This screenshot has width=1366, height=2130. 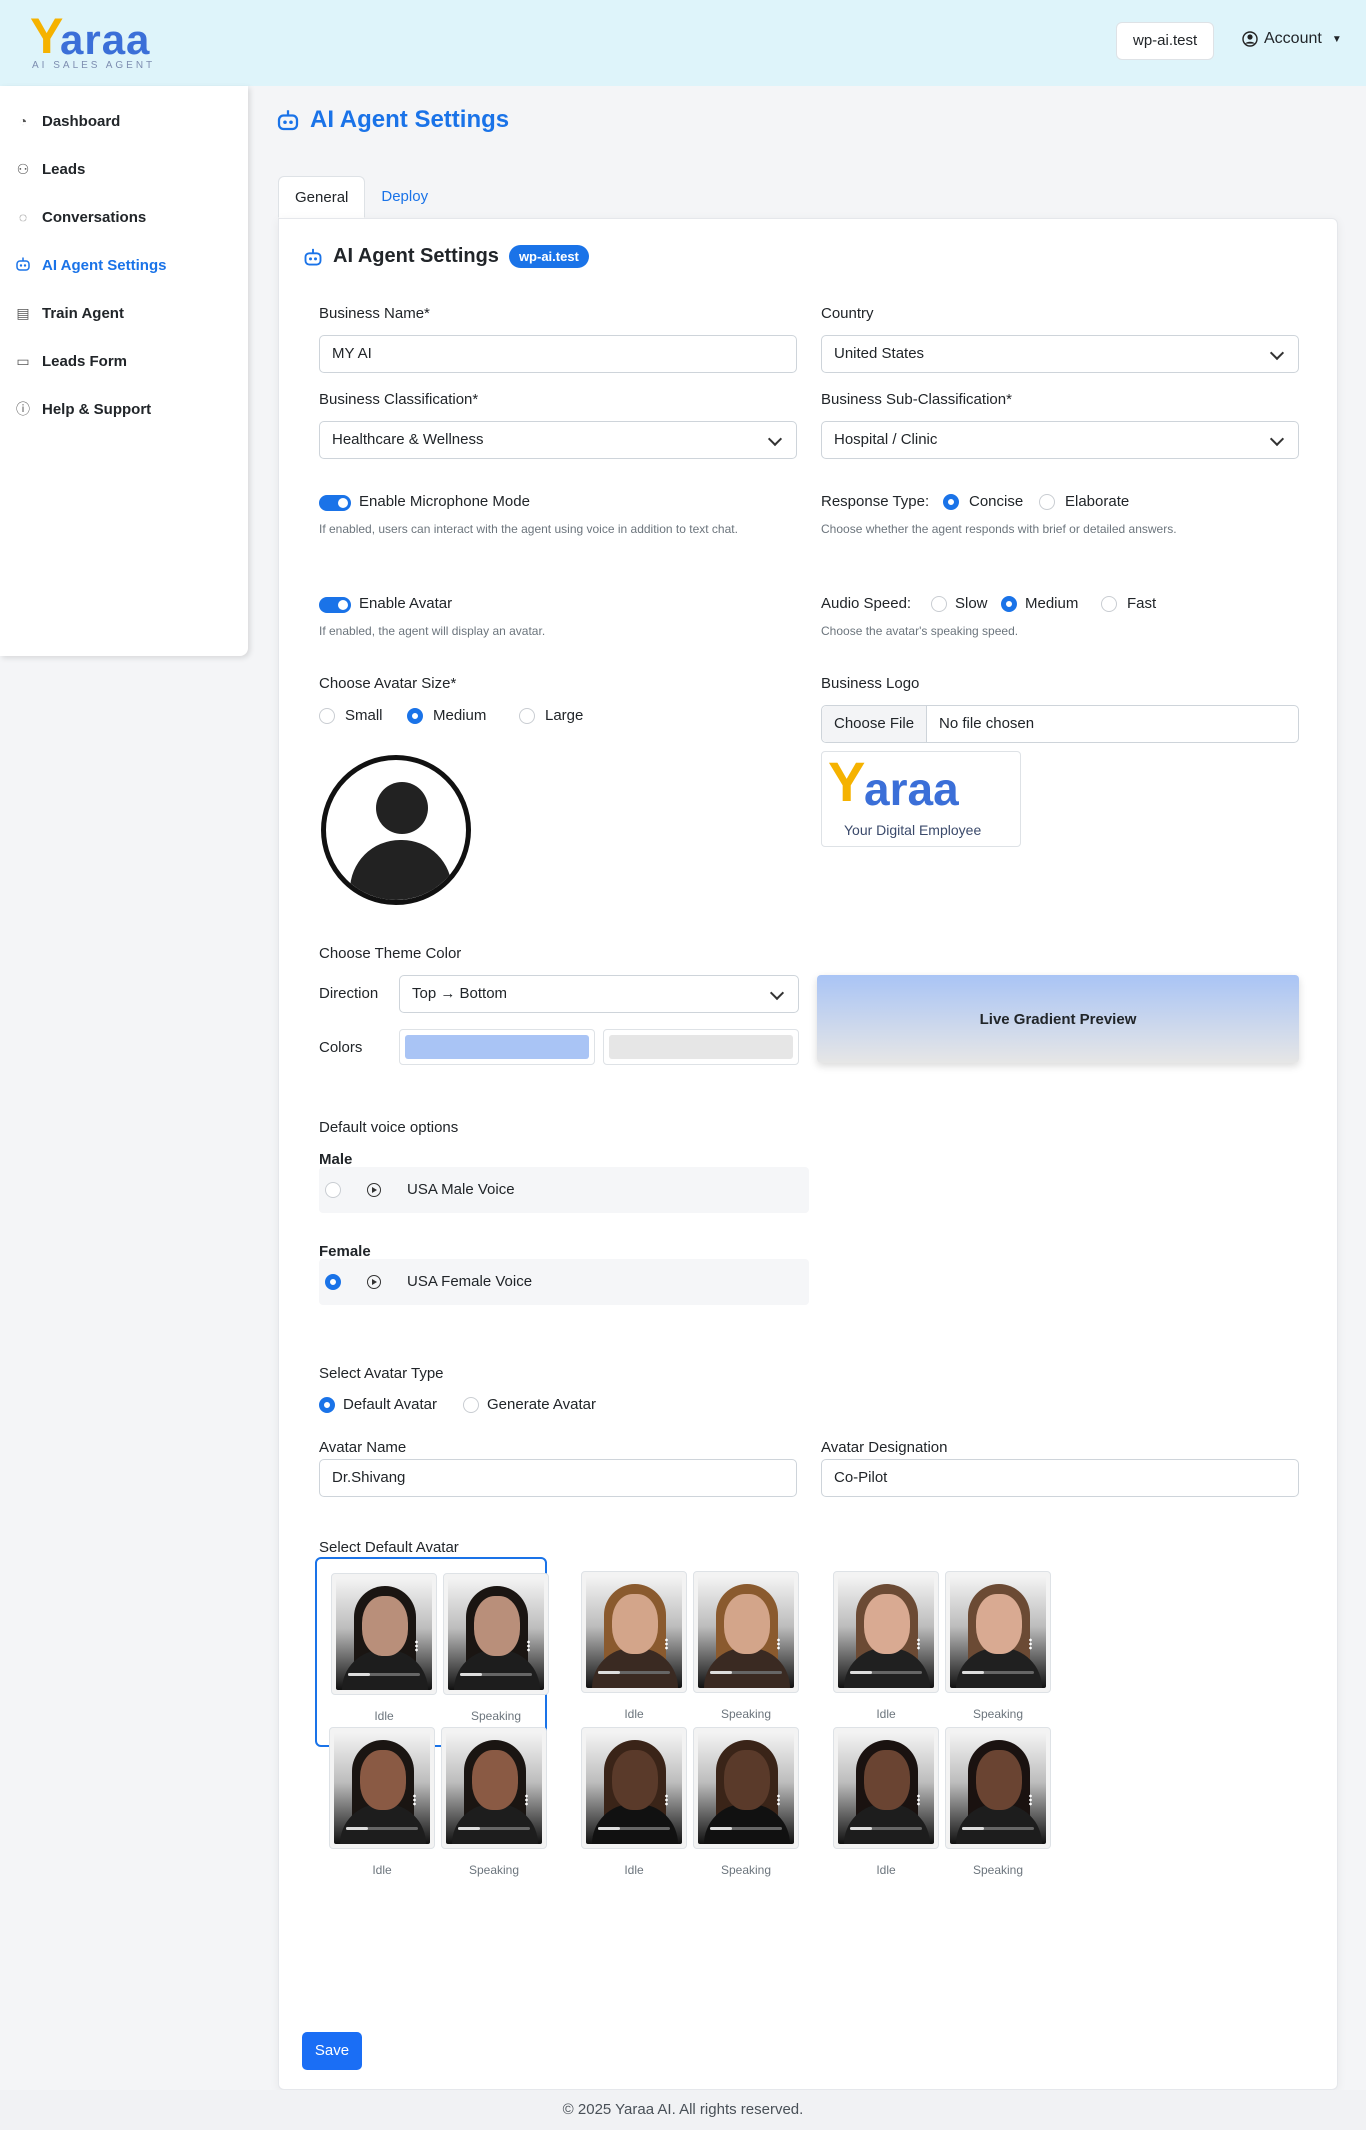 I want to click on robot-icon, so click(x=313, y=256).